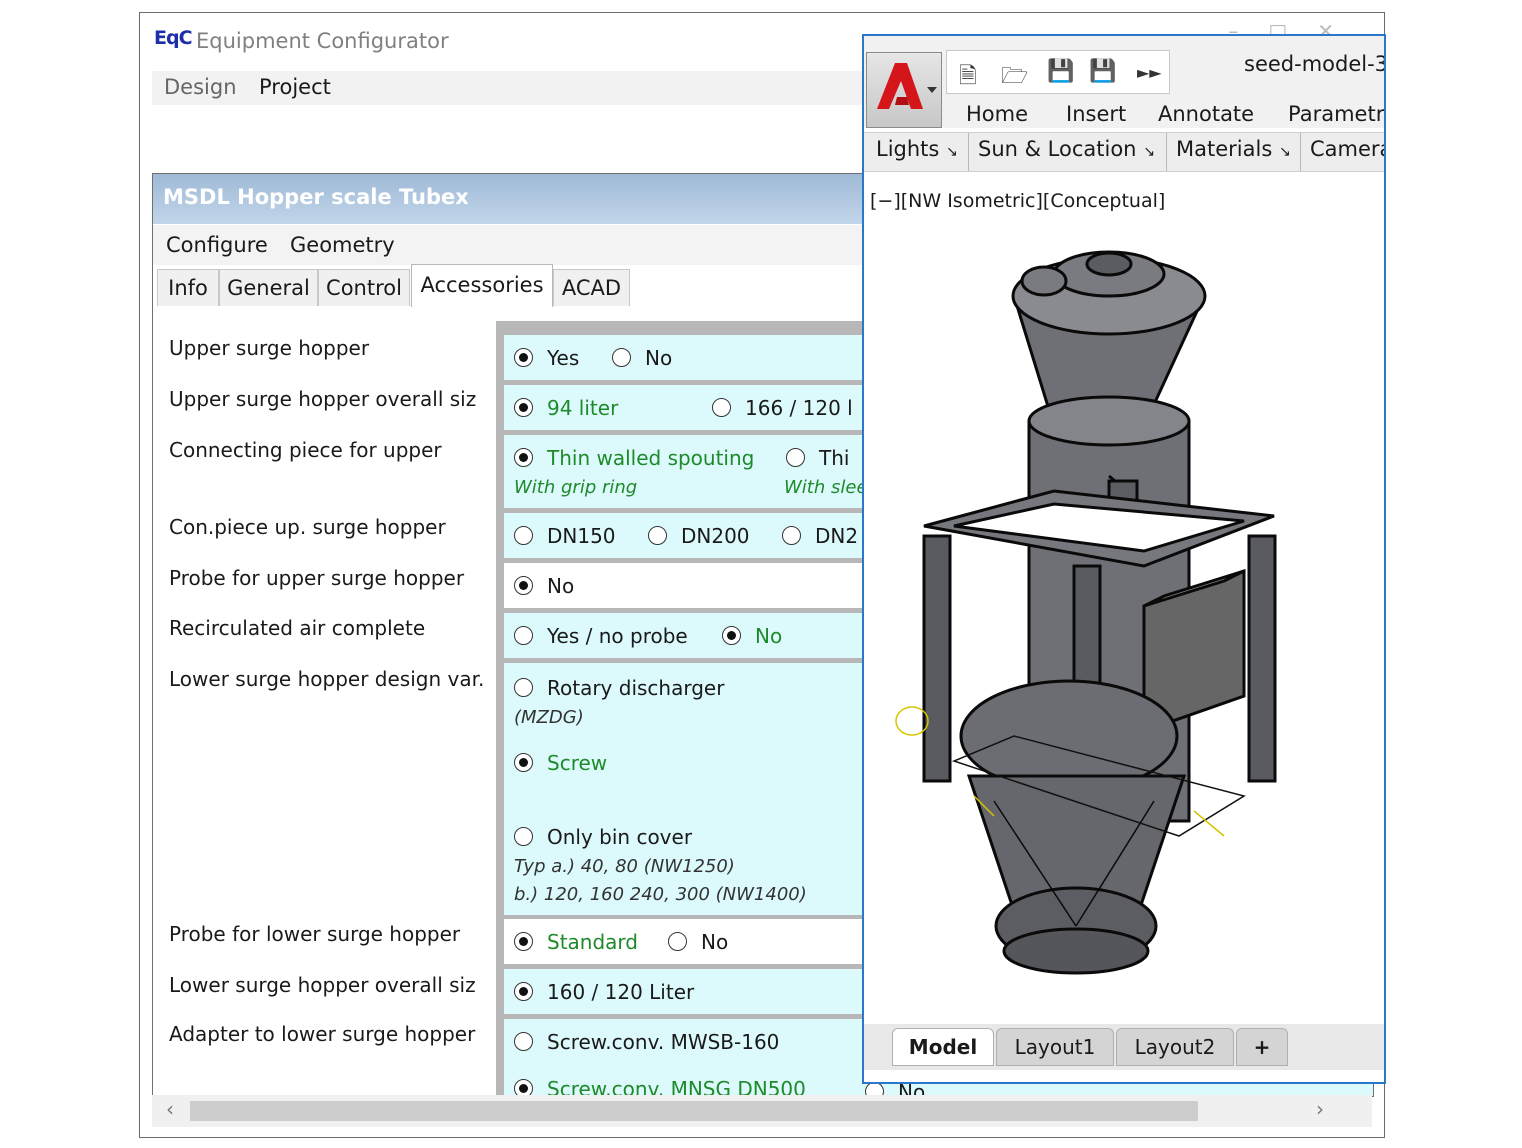 This screenshot has width=1522, height=1148. I want to click on viewport-controls: [−][NW Isometric][Conceptual], so click(1017, 201).